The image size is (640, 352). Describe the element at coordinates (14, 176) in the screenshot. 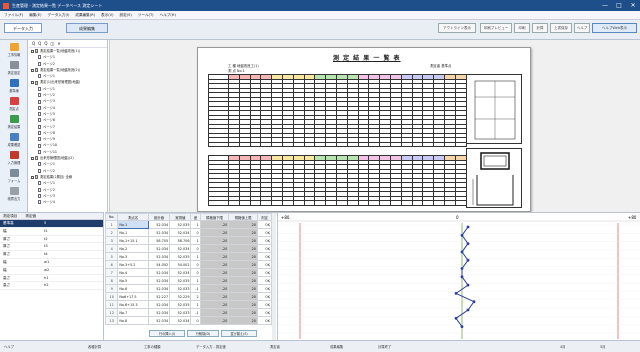

I see `sidebar-item-form: フォーム` at that location.